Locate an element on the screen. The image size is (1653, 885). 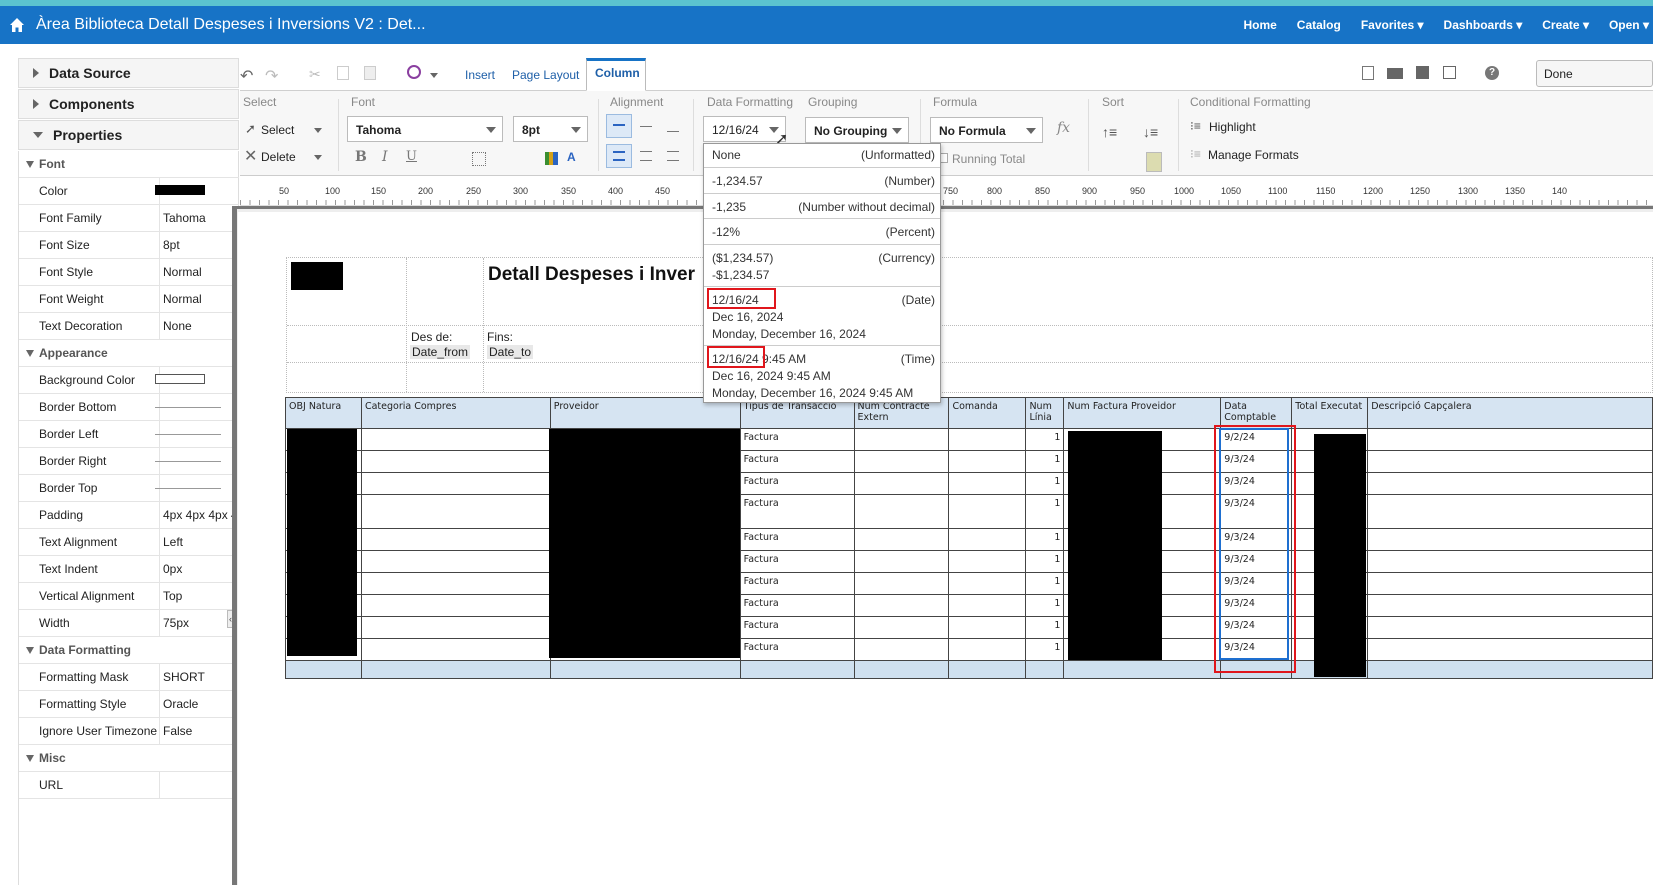
prop-width: Width 75px is located at coordinates (129, 623).